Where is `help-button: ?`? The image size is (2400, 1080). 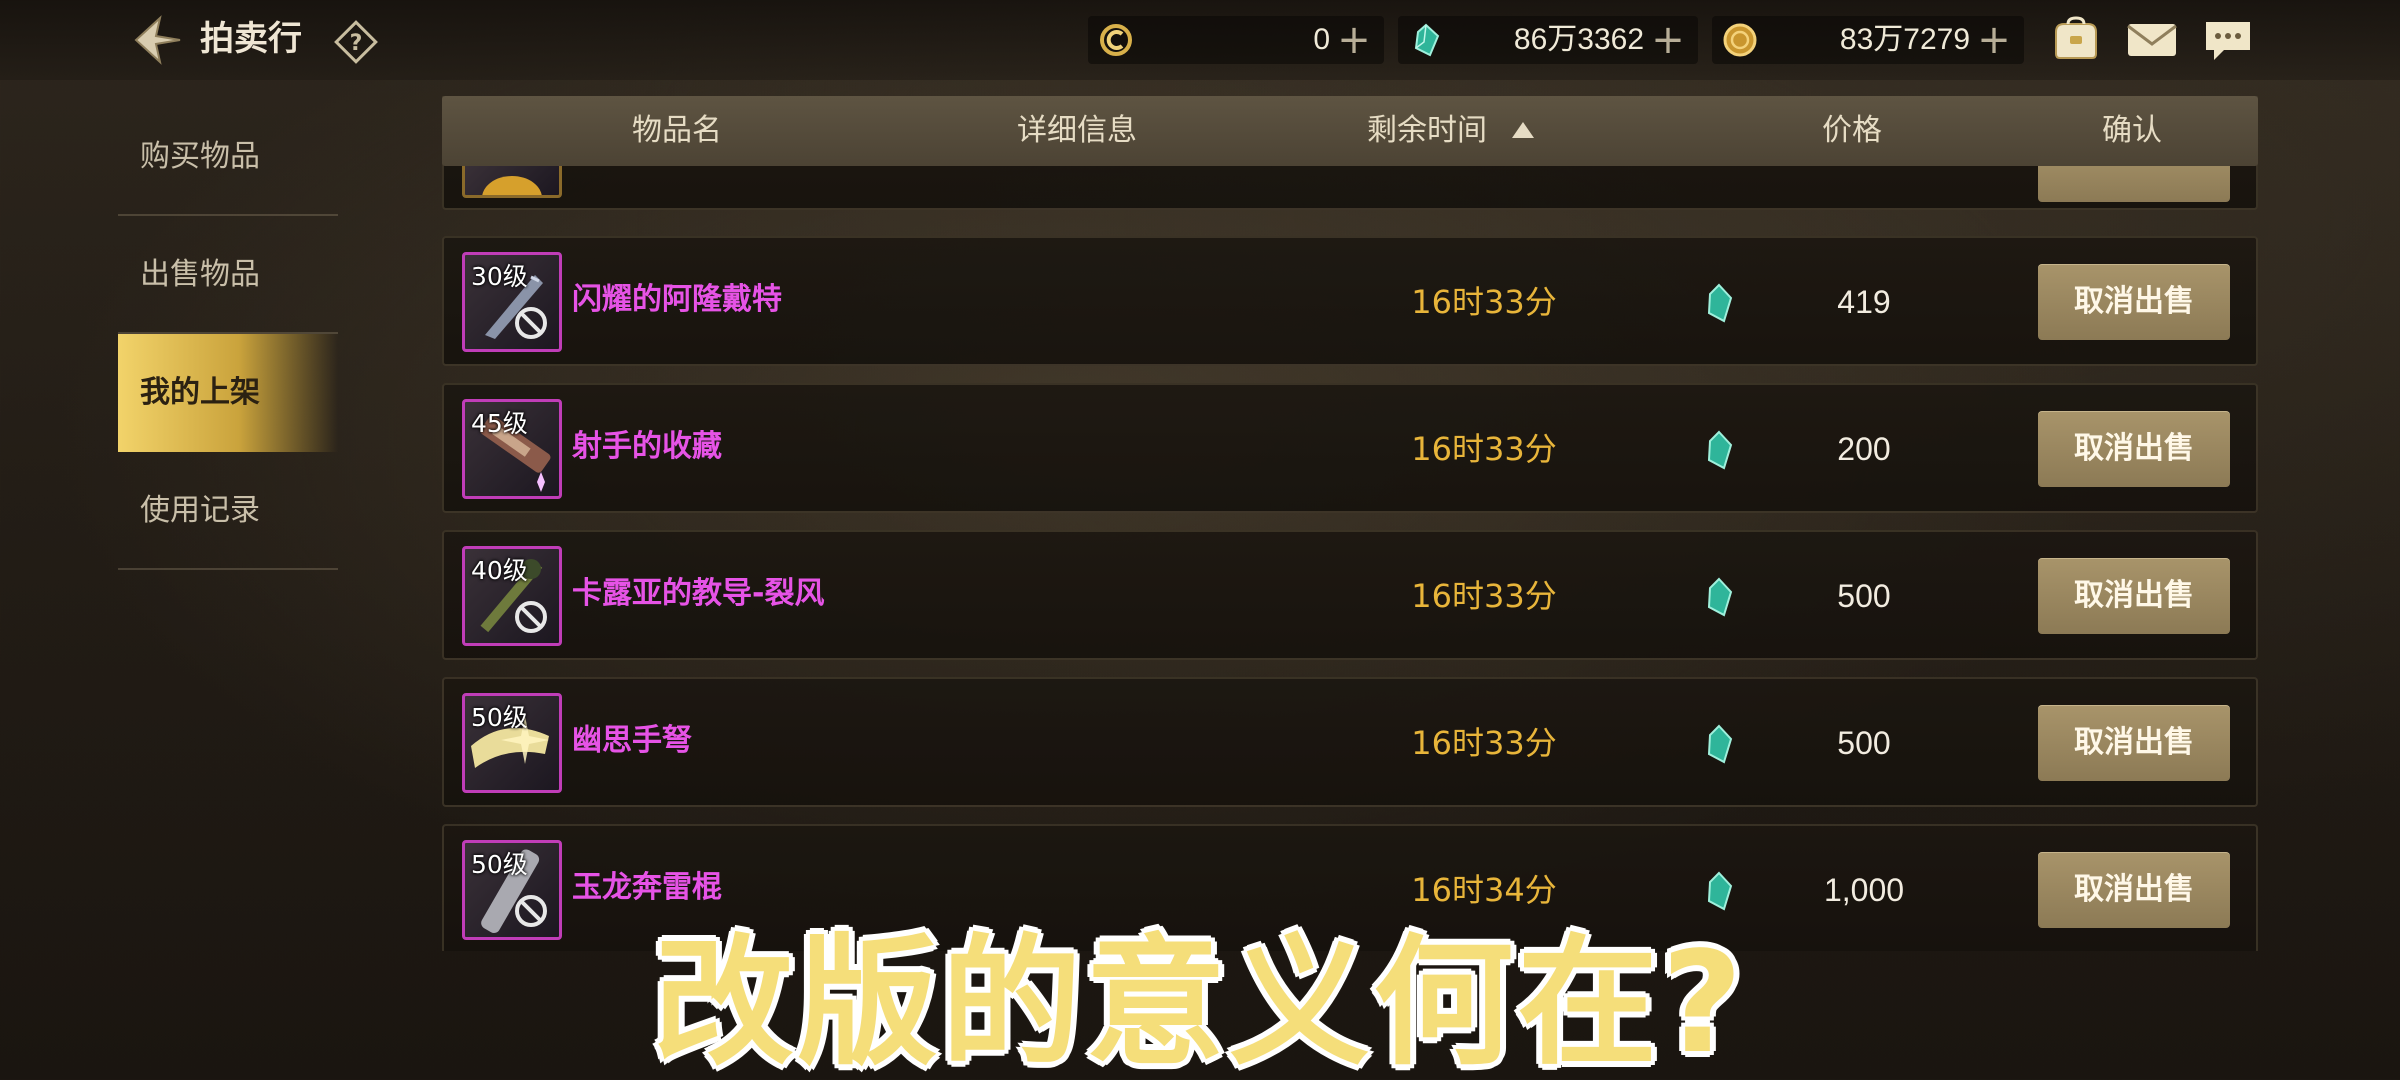
help-button: ? is located at coordinates (356, 42).